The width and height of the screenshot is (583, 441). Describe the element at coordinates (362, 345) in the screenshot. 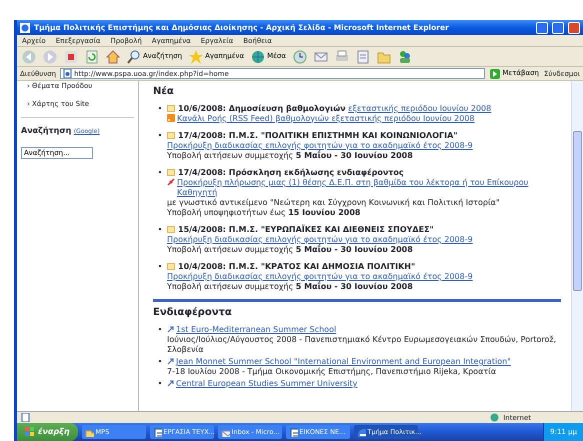

I see `interest-text: Ιούνιος/Ιούλιος/Αύγουστος 2008 - Πανεπιστημιακό Κέντρο Ευρωμεσογειακών Σπουδών, Portorož, Σλοβενία` at that location.